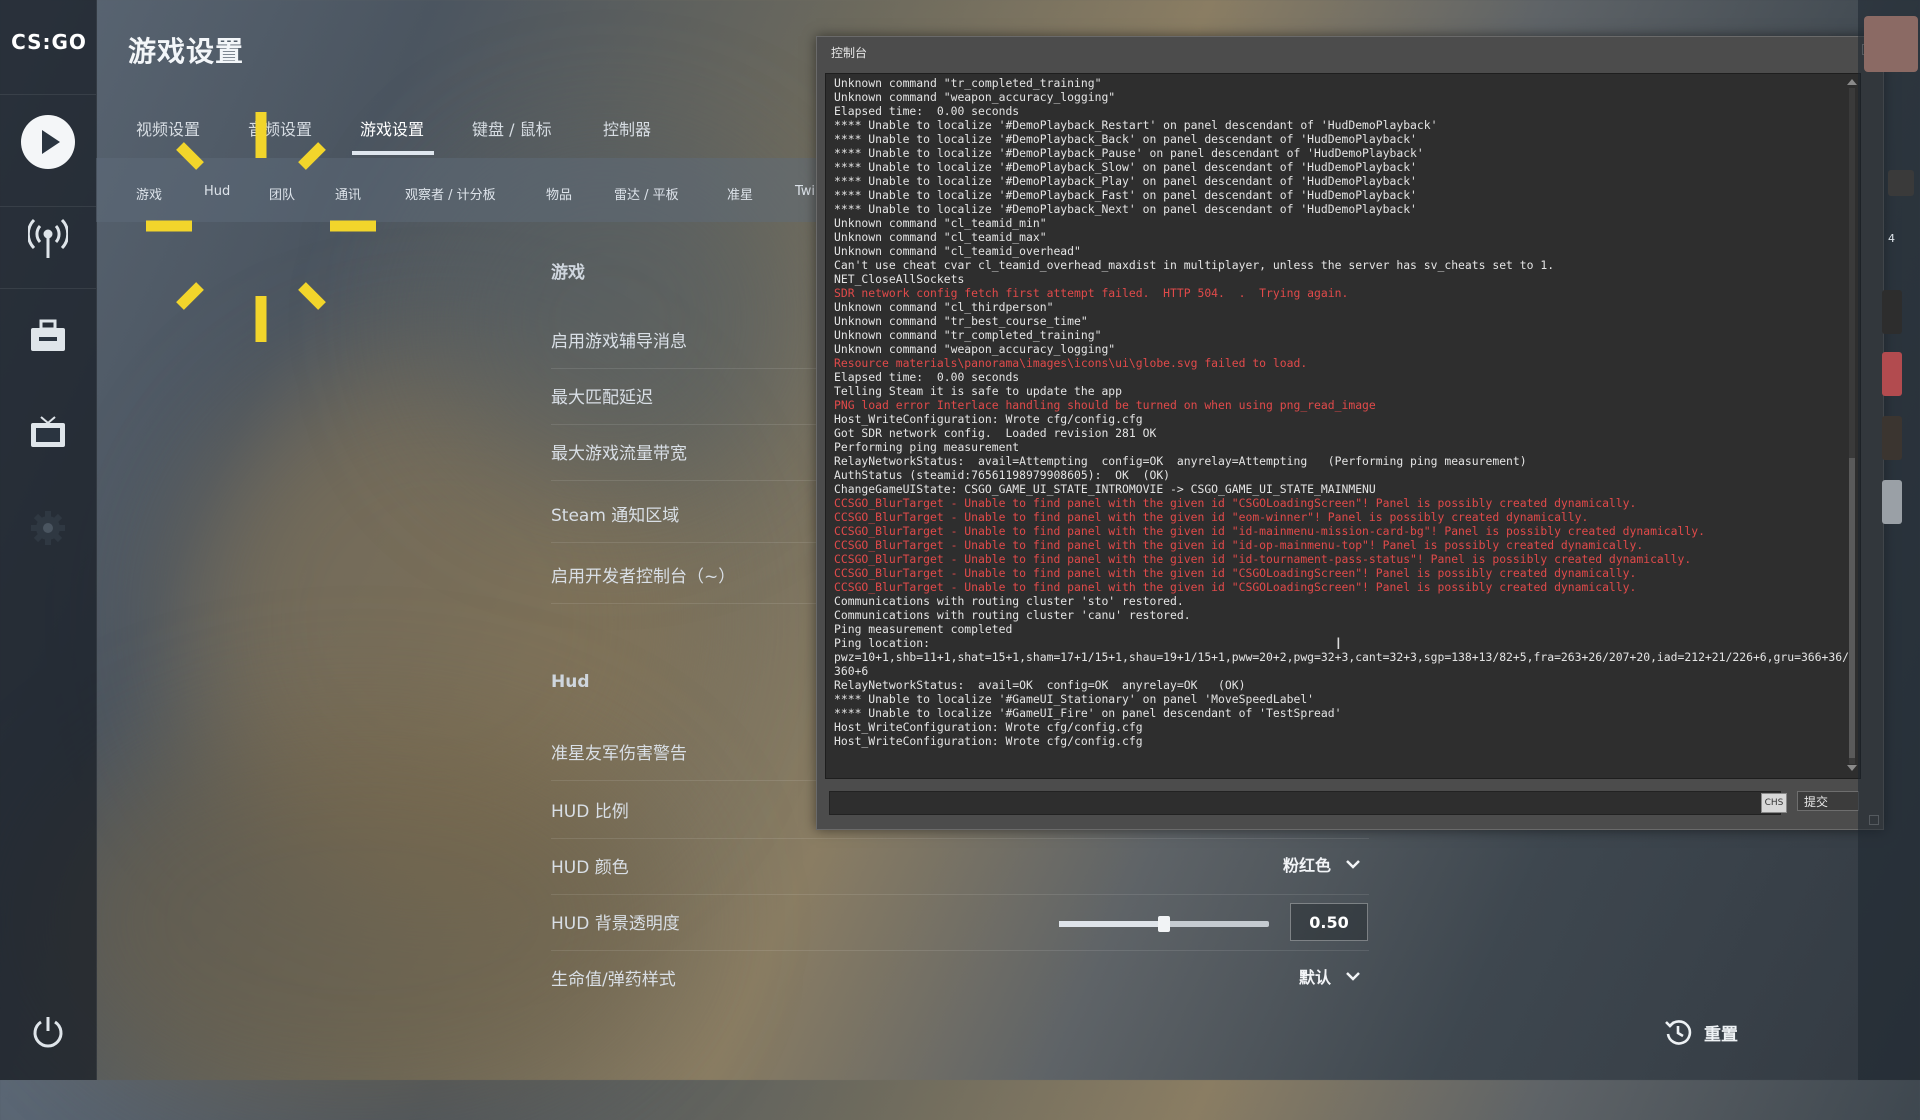  Describe the element at coordinates (1721, 1034) in the screenshot. I see `reset-label: 重置` at that location.